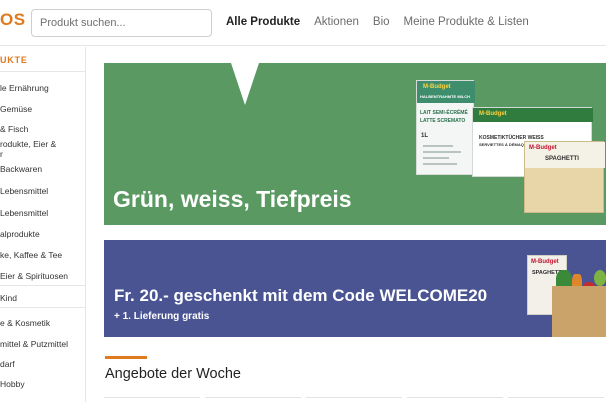 The width and height of the screenshot is (606, 402). I want to click on sidebar-item-hobby: Hobby, so click(12, 384).